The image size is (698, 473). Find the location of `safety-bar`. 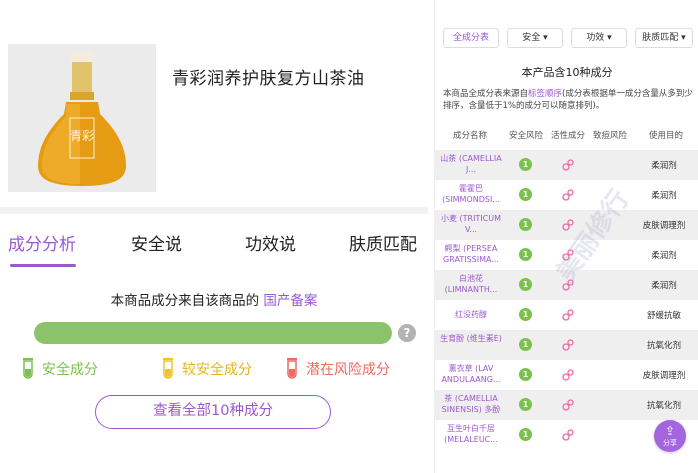

safety-bar is located at coordinates (213, 333).